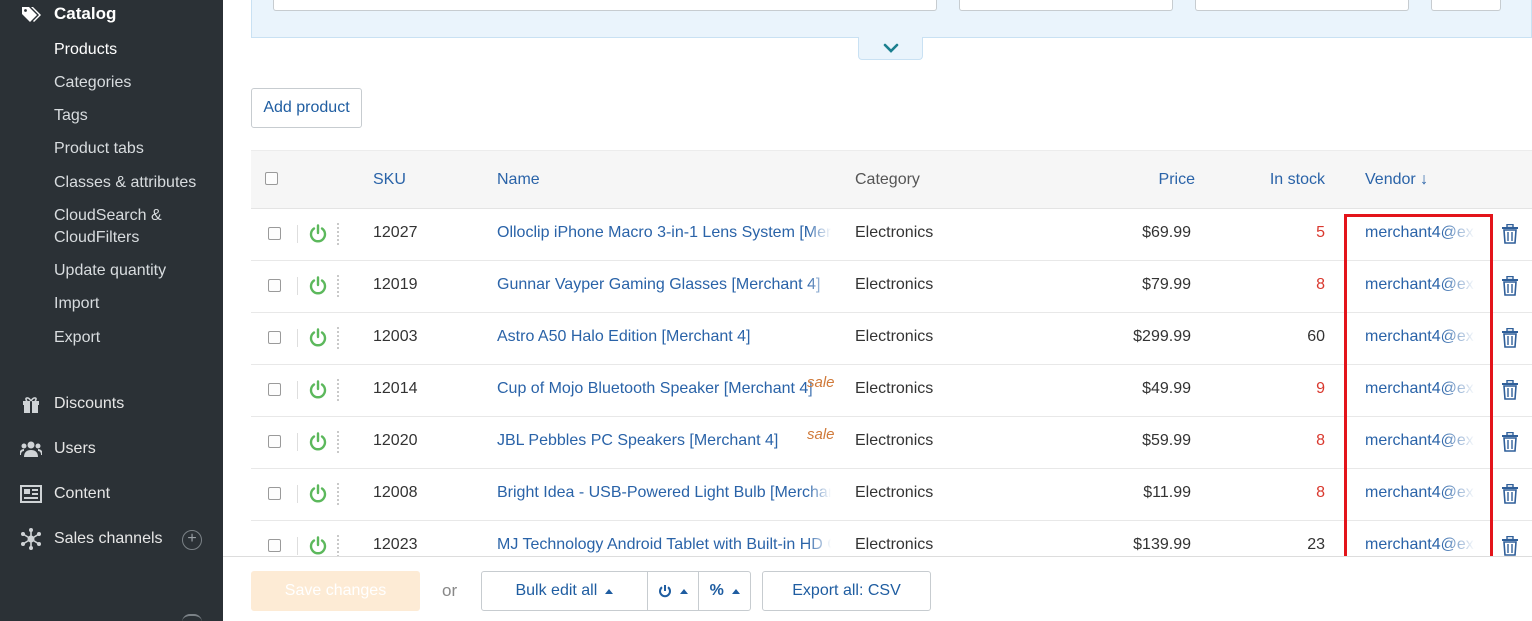 This screenshot has width=1532, height=621. Describe the element at coordinates (108, 216) in the screenshot. I see `sidebar-item-cloudsearch: CloudSearch &` at that location.